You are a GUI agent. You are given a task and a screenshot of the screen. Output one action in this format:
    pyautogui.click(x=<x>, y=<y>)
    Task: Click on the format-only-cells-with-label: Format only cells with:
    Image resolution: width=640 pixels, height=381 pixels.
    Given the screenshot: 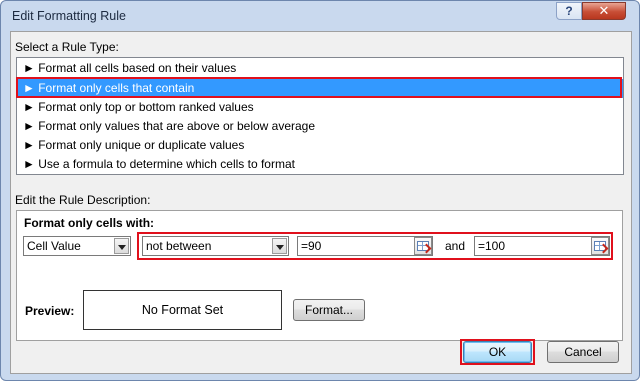 What is the action you would take?
    pyautogui.click(x=89, y=223)
    